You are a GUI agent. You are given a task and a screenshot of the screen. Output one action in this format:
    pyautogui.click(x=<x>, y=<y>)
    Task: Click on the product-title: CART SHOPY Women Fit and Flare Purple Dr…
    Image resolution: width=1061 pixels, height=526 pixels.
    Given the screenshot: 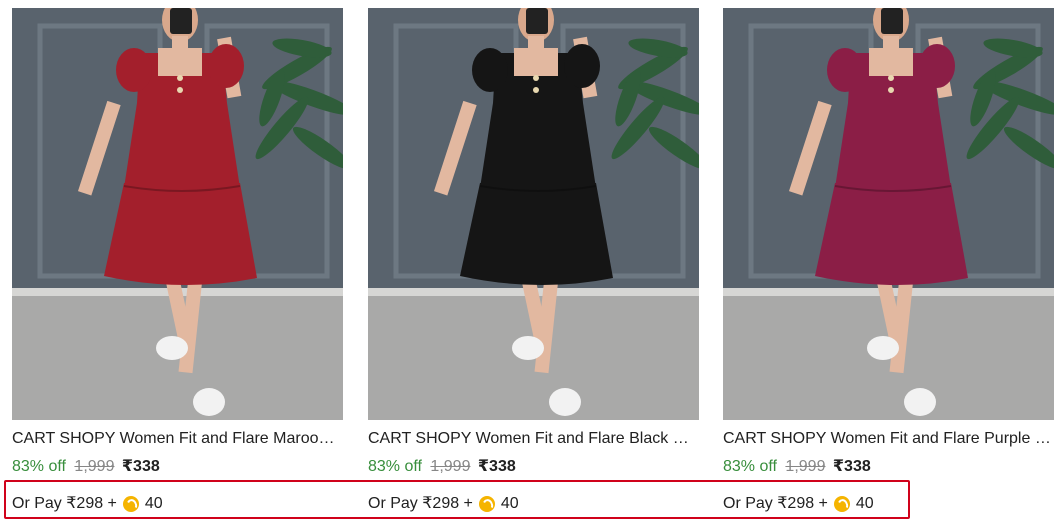 What is the action you would take?
    pyautogui.click(x=888, y=439)
    